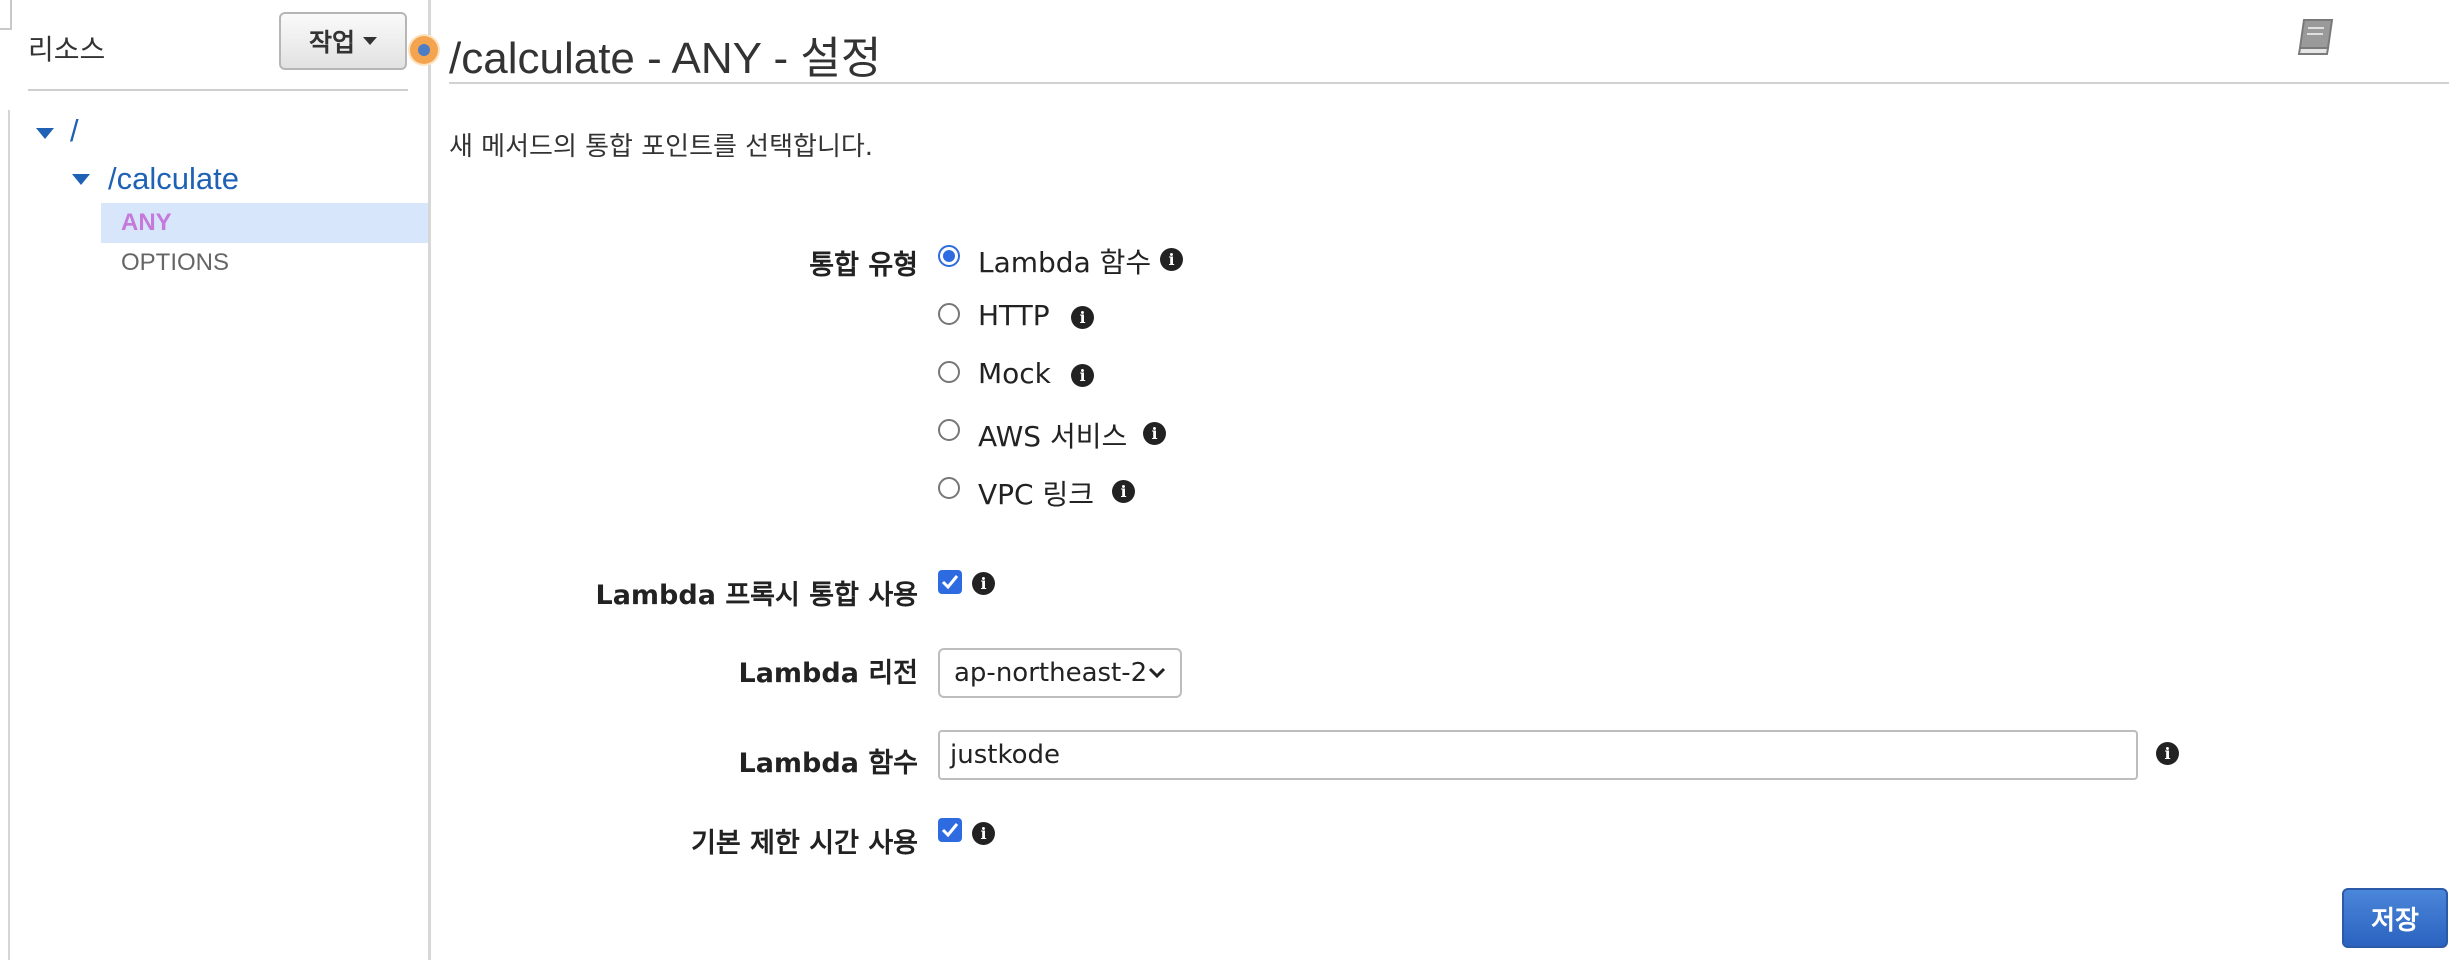  What do you see at coordinates (661, 147) in the screenshot?
I see `form-description: 새 메서드의 통합 포인트를 선택합니다.` at bounding box center [661, 147].